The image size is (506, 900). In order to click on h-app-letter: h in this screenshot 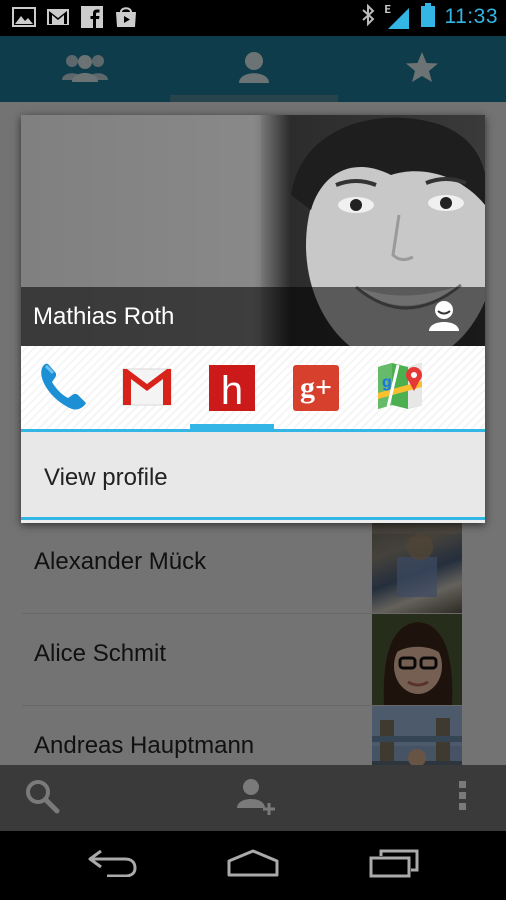, I will do `click(232, 390)`.